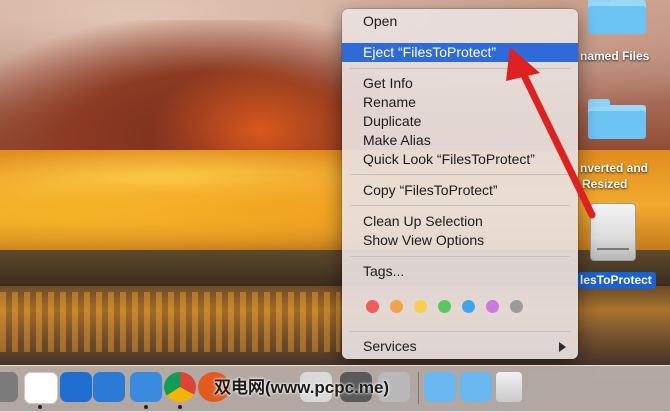 The height and width of the screenshot is (412, 670). What do you see at coordinates (460, 52) in the screenshot?
I see `menu-item-eject: Eject “FilesToProtect”` at bounding box center [460, 52].